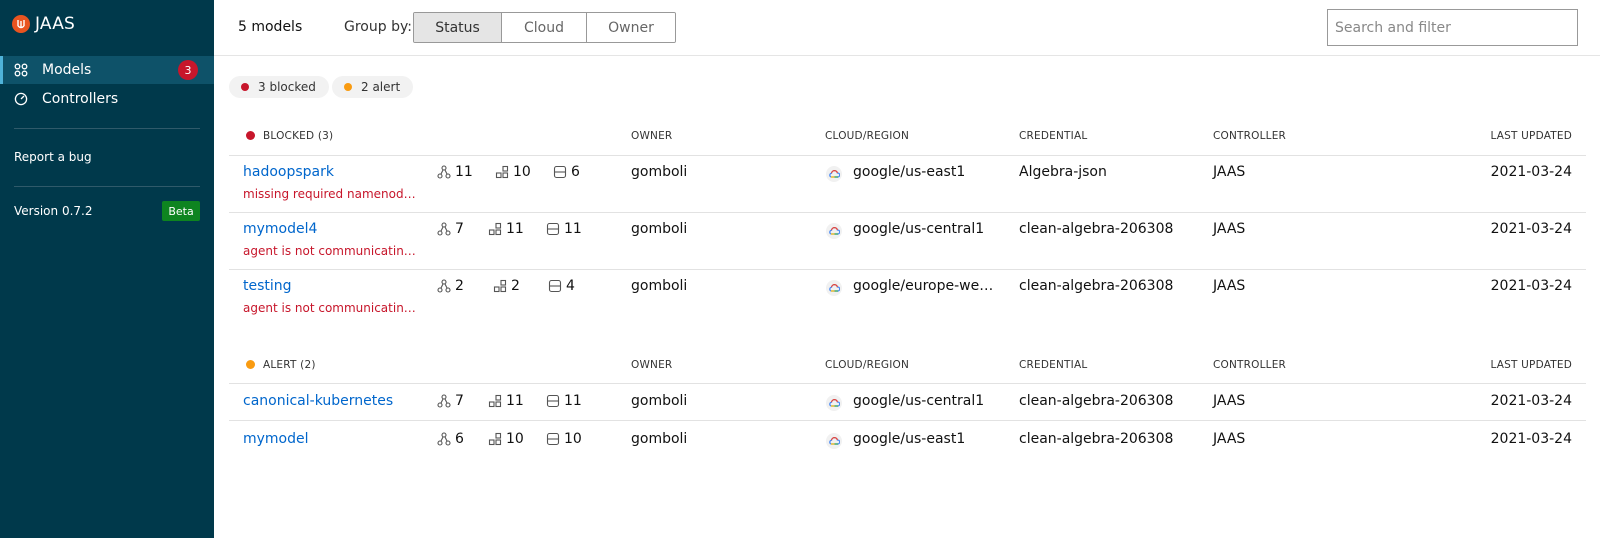 The image size is (1600, 538). I want to click on group-by-label: Group by:, so click(378, 27).